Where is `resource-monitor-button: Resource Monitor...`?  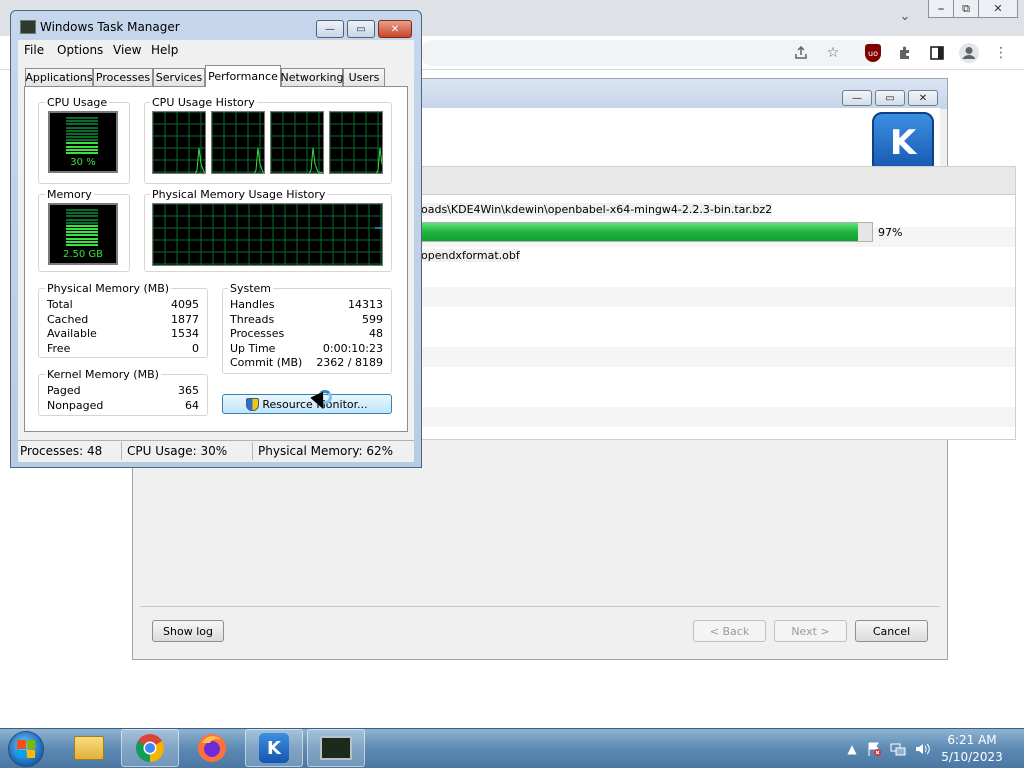 resource-monitor-button: Resource Monitor... is located at coordinates (307, 404).